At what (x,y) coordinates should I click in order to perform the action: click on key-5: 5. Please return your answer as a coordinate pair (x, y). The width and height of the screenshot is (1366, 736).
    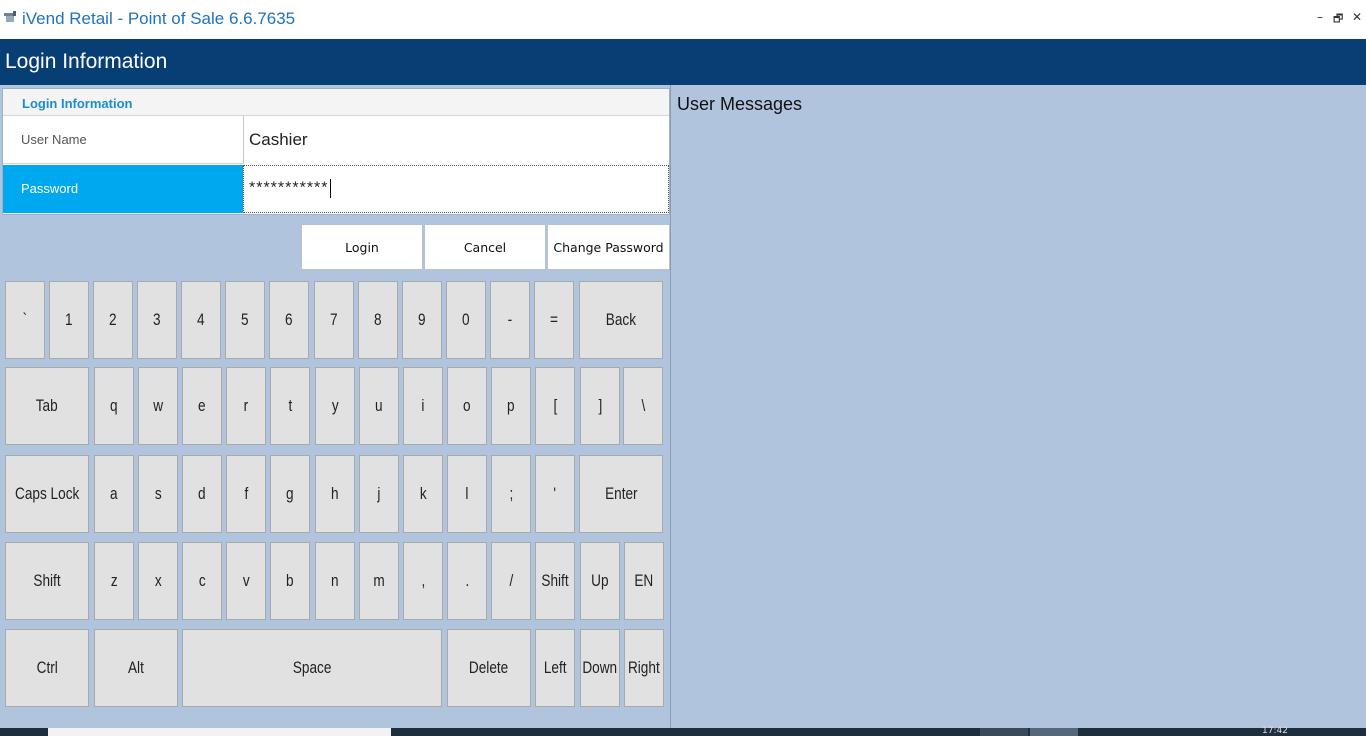
    Looking at the image, I should click on (245, 320).